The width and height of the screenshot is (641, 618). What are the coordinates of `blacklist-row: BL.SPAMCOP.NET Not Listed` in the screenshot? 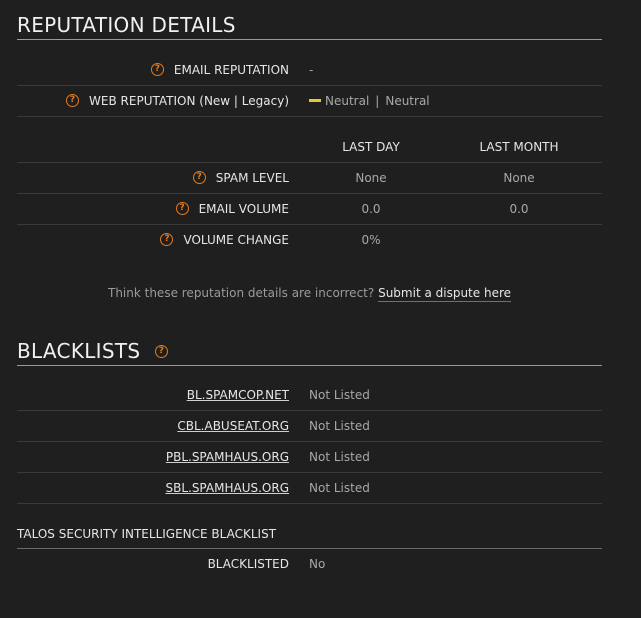 It's located at (309, 395).